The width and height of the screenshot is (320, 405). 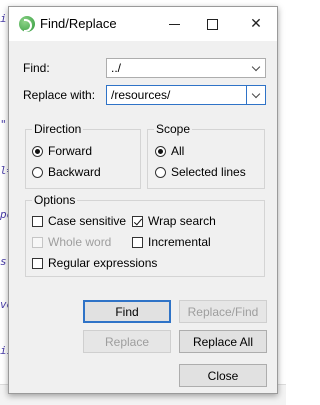 What do you see at coordinates (173, 129) in the screenshot?
I see `scope-group-title: Scope` at bounding box center [173, 129].